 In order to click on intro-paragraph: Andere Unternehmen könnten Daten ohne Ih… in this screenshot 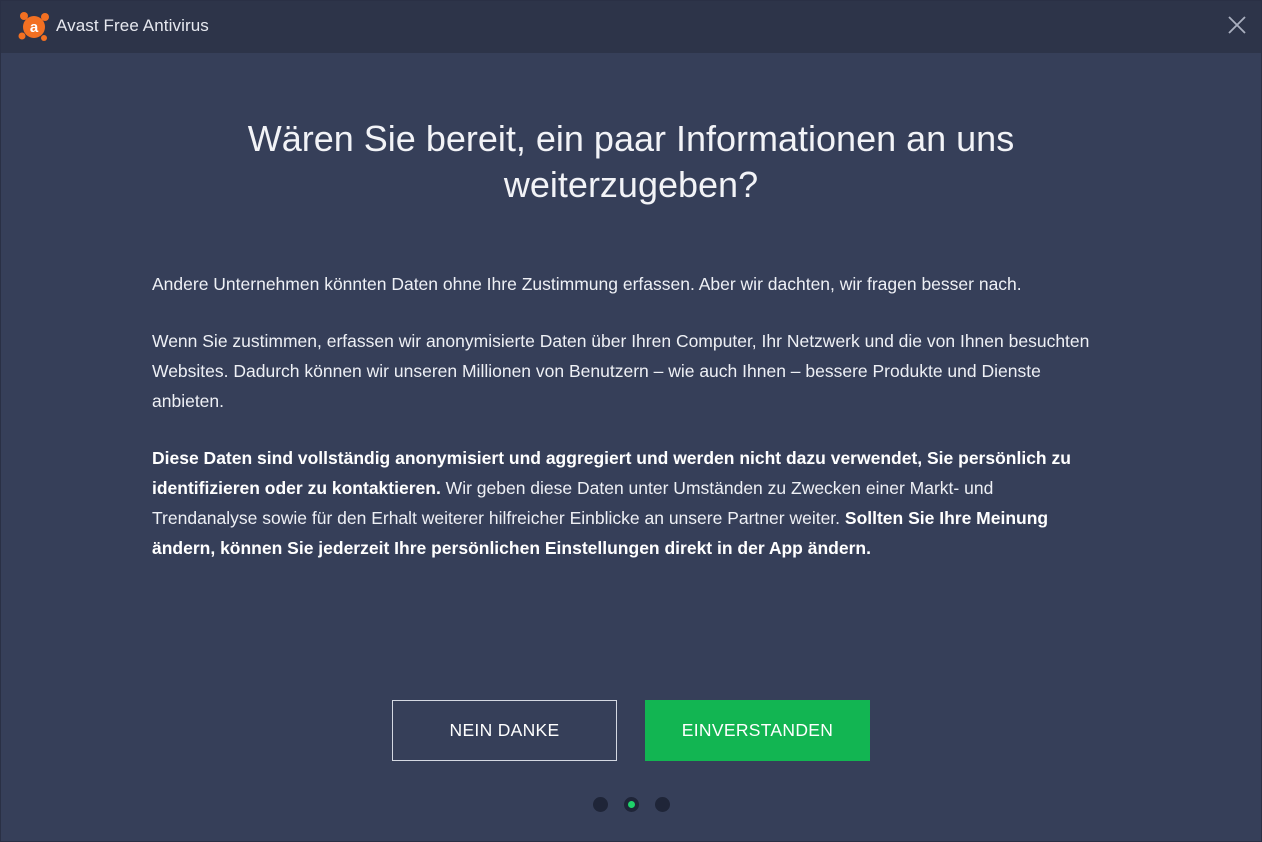, I will do `click(587, 284)`.